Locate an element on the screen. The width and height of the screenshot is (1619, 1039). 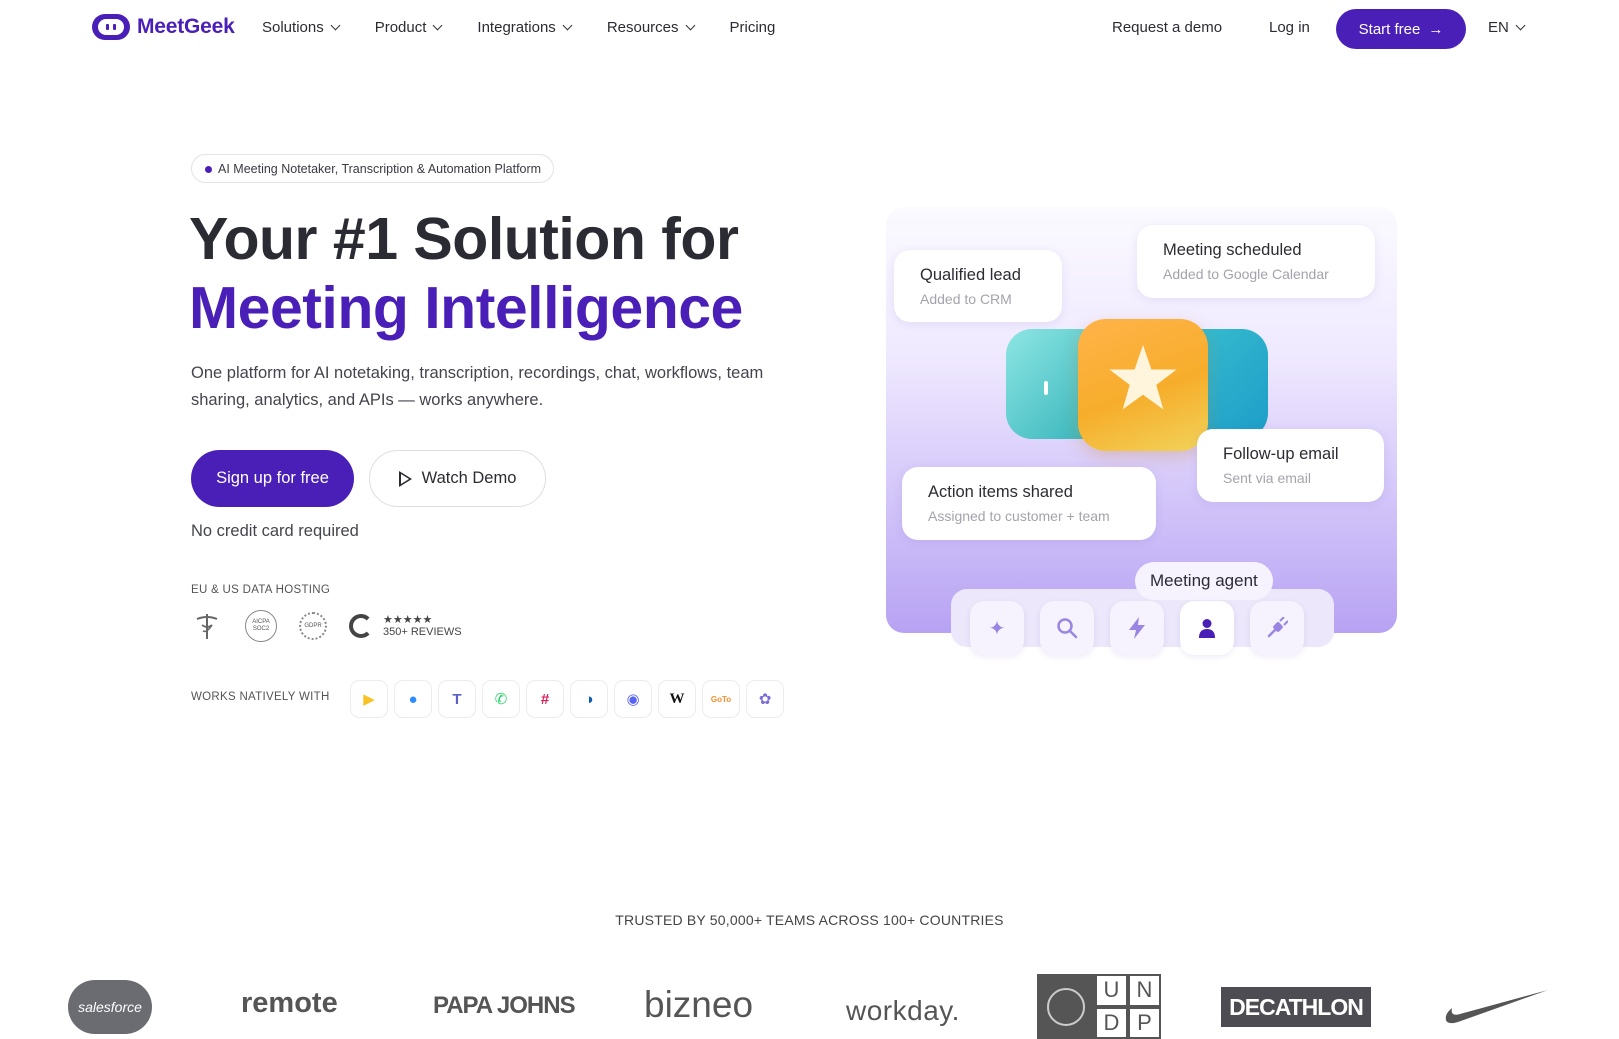
un-emblem-icon is located at coordinates (1066, 1006).